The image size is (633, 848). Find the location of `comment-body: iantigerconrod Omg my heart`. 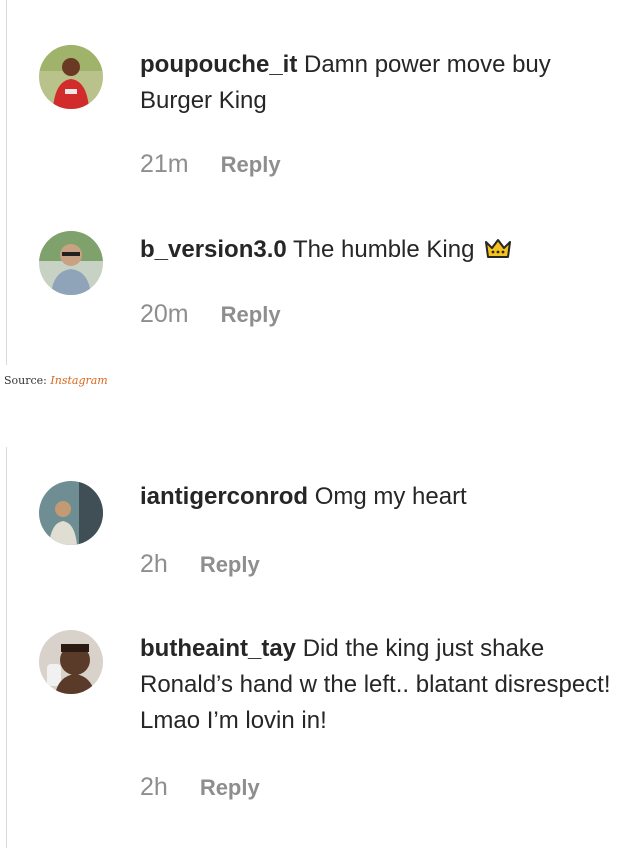

comment-body: iantigerconrod Omg my heart is located at coordinates (383, 497).